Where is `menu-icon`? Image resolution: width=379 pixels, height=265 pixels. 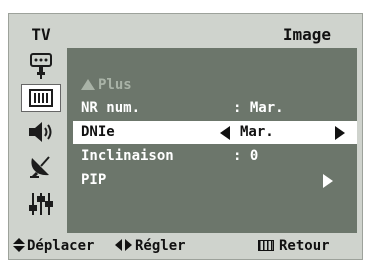
menu-icon is located at coordinates (266, 245).